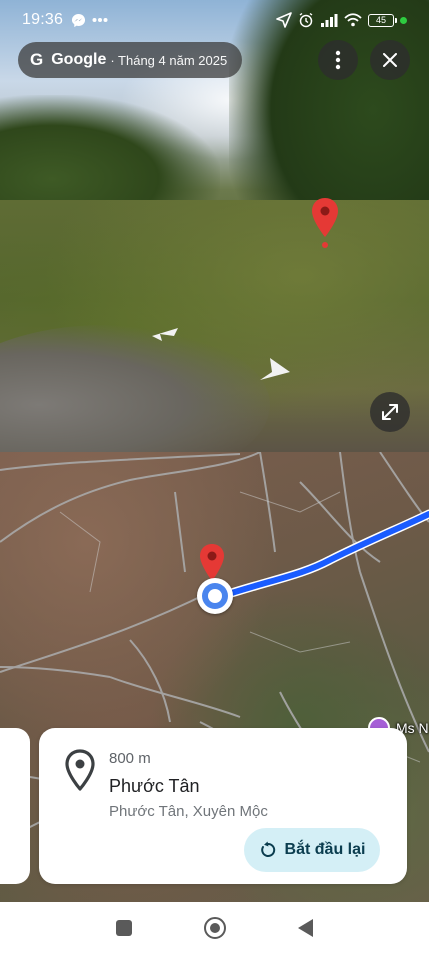  What do you see at coordinates (78, 20) in the screenshot?
I see `messenger-icon` at bounding box center [78, 20].